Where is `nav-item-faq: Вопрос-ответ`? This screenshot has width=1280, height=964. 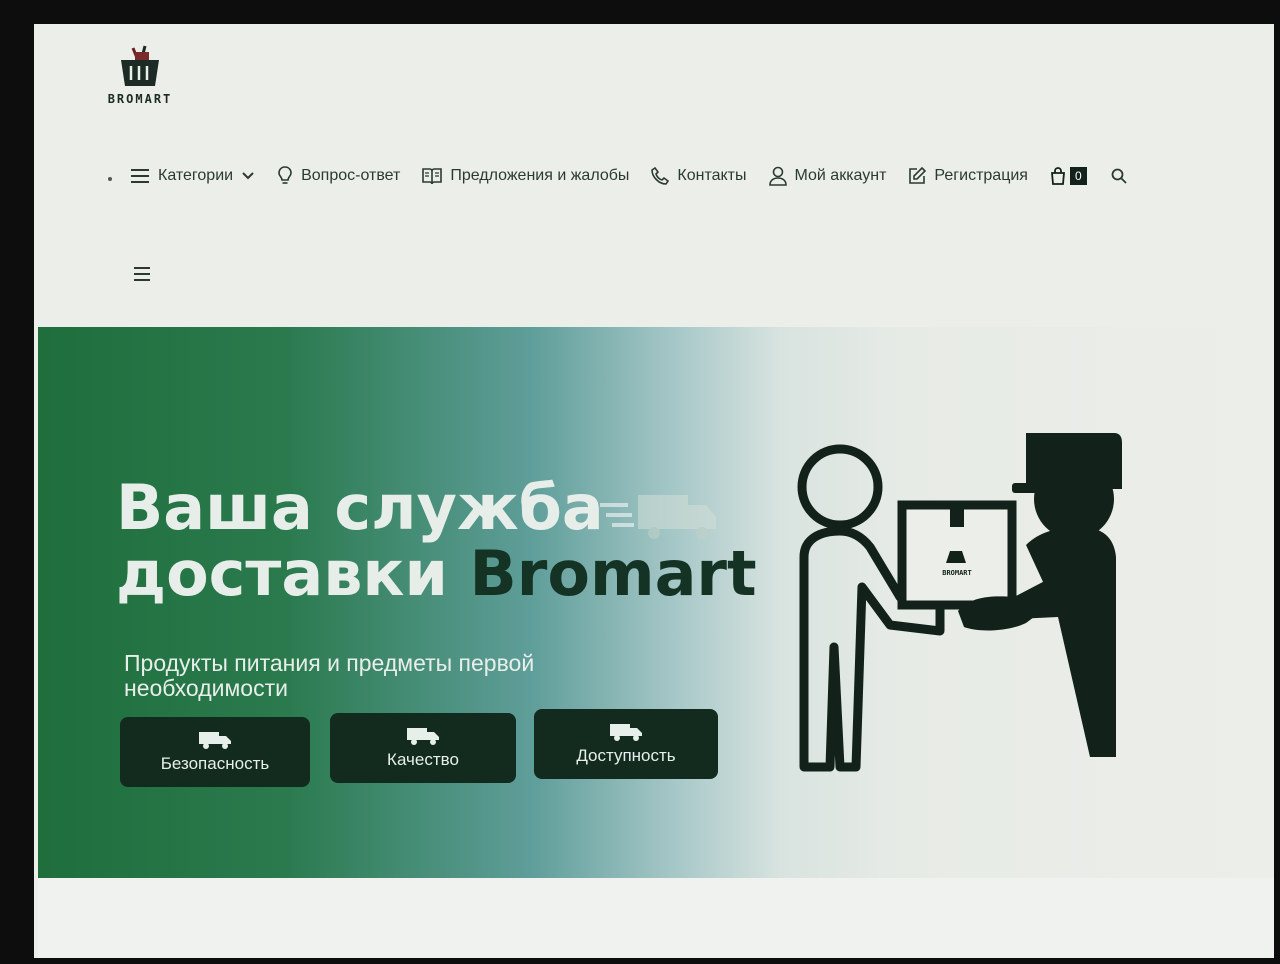
nav-item-faq: Вопрос-ответ is located at coordinates (338, 176).